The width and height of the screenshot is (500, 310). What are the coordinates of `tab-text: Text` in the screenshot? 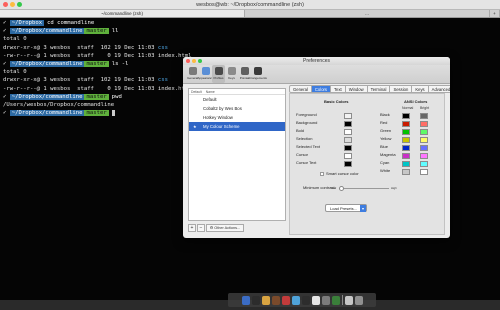 It's located at (338, 89).